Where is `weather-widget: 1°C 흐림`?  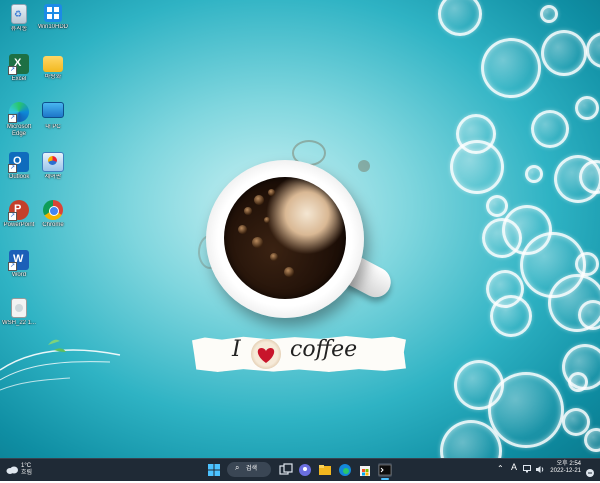 weather-widget: 1°C 흐림 is located at coordinates (21, 470).